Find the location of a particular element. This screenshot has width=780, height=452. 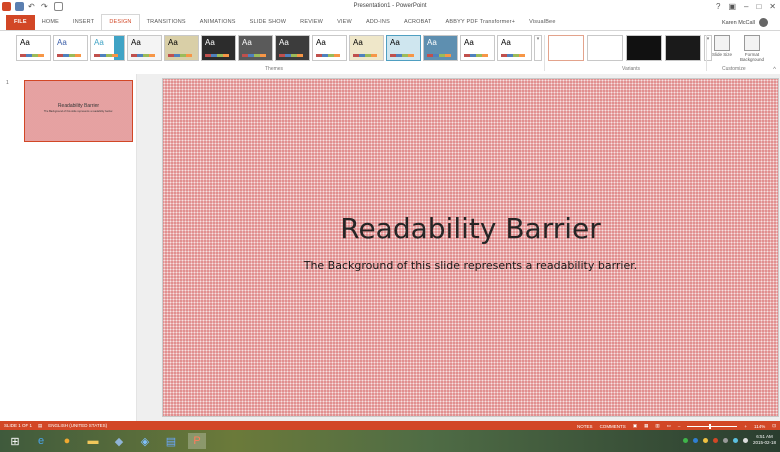

slide-title: Readability Barrier is located at coordinates (470, 228).